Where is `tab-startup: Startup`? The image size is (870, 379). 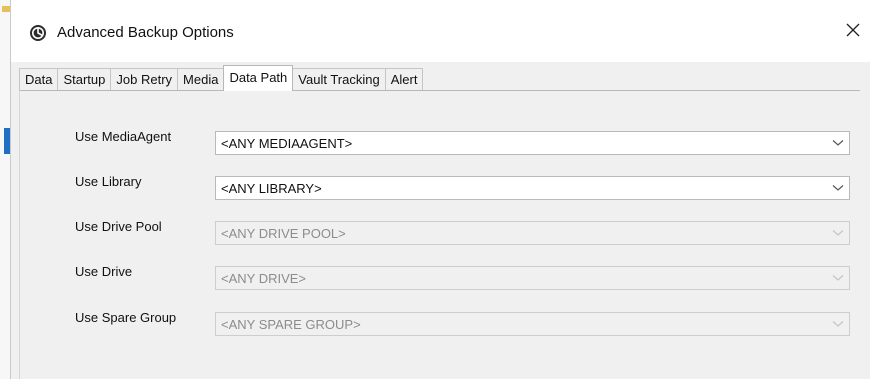 tab-startup: Startup is located at coordinates (84, 79).